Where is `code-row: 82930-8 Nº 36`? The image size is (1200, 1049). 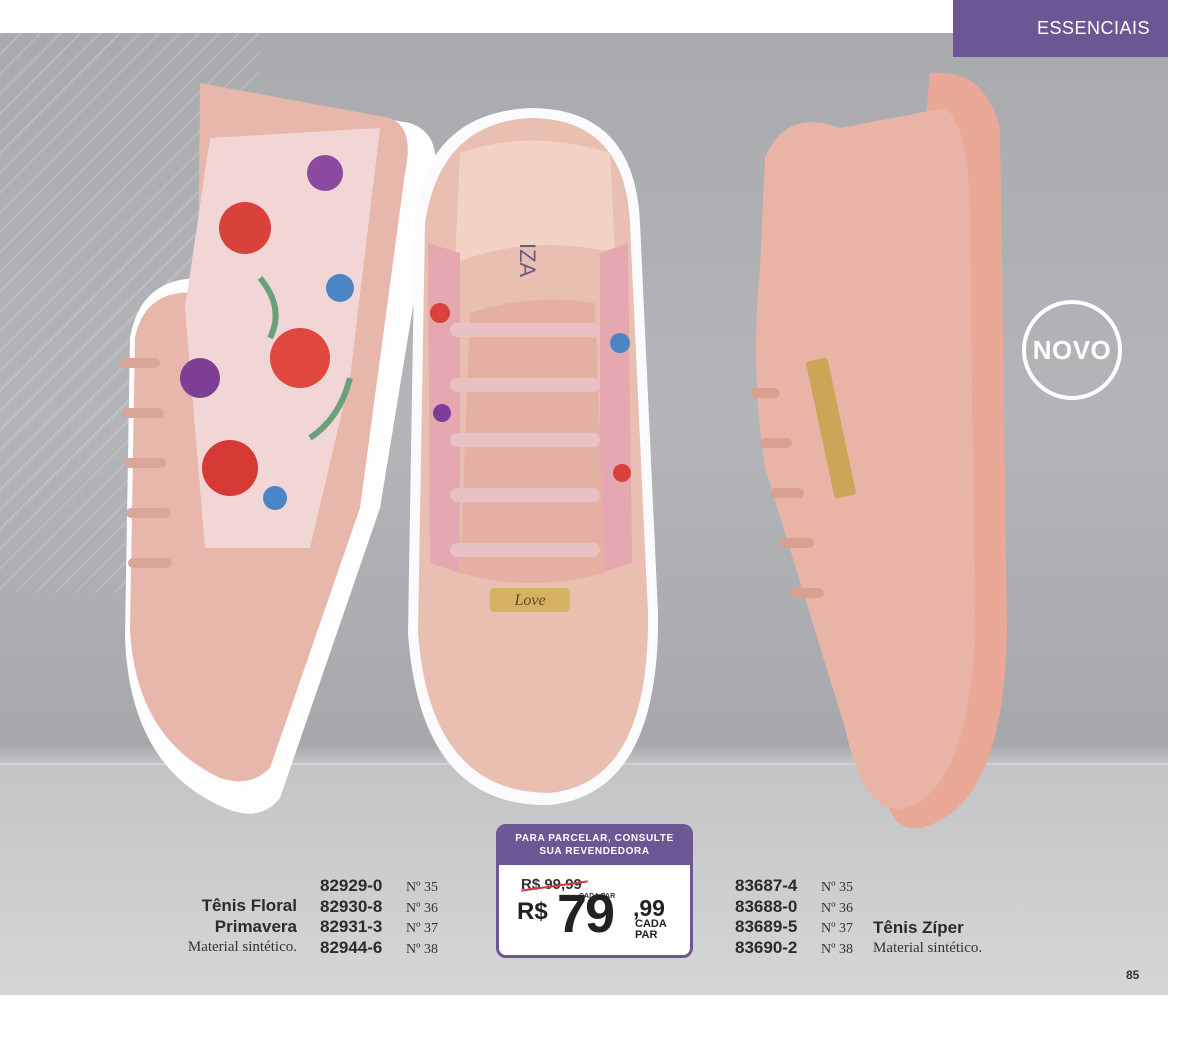
code-row: 82930-8 Nº 36 is located at coordinates (379, 907).